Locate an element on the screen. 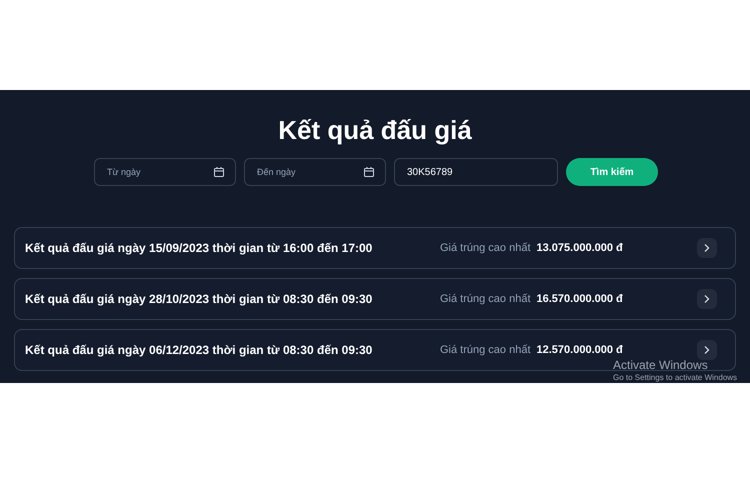  result-title: Kết quả đấu giá ngày 15/09/2023 thời gian từ 16:00 đến 17:00 is located at coordinates (199, 248).